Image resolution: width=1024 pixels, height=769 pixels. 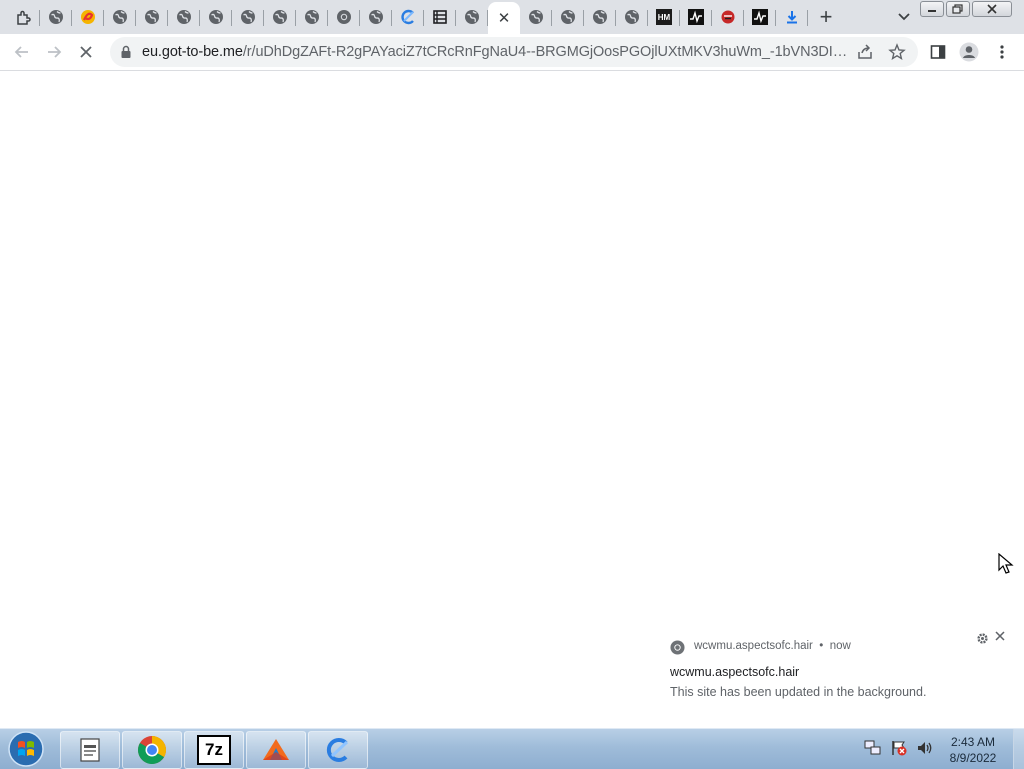 I want to click on back-arrow-icon, so click(x=21, y=52).